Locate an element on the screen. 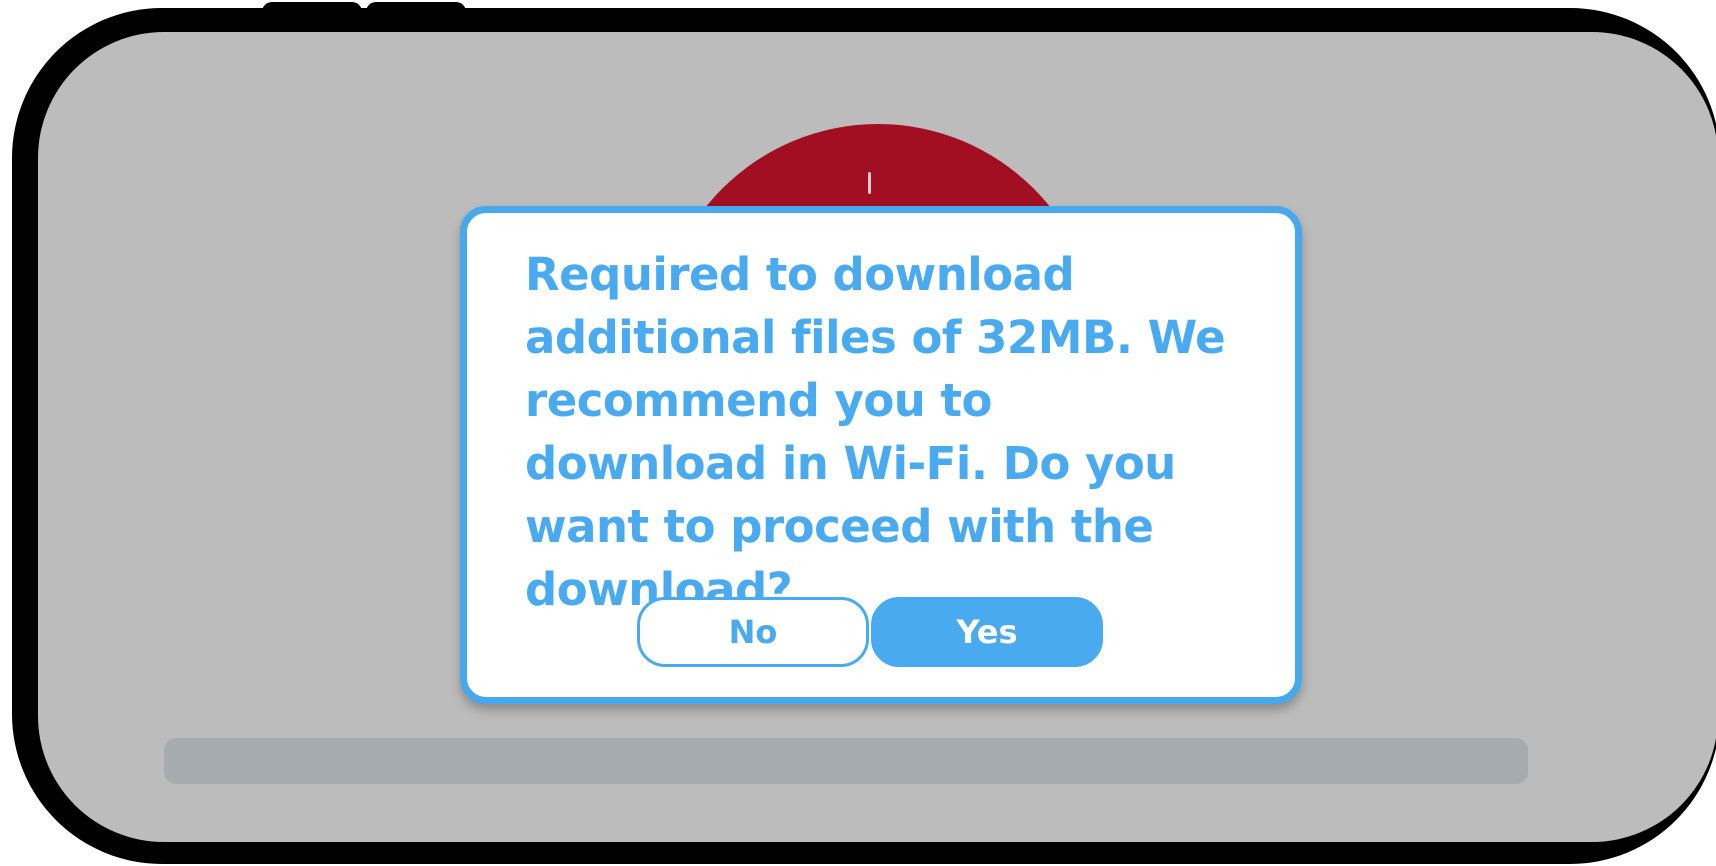 This screenshot has width=1716, height=866. yes-button: Yes is located at coordinates (987, 632).